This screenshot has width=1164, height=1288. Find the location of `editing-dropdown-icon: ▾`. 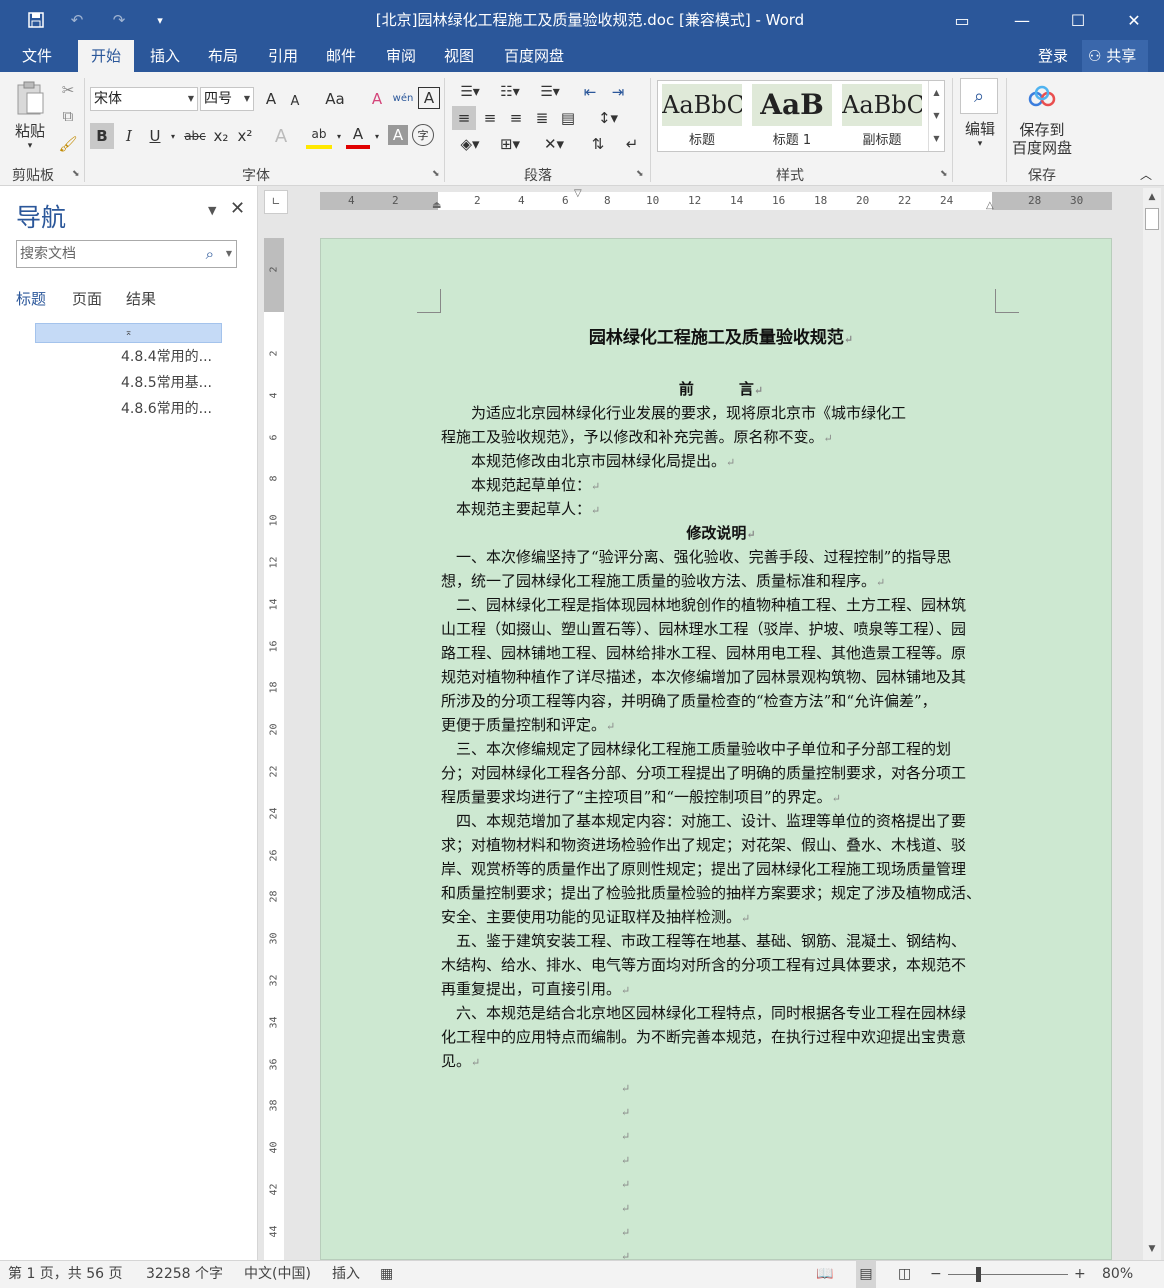

editing-dropdown-icon: ▾ is located at coordinates (980, 144).